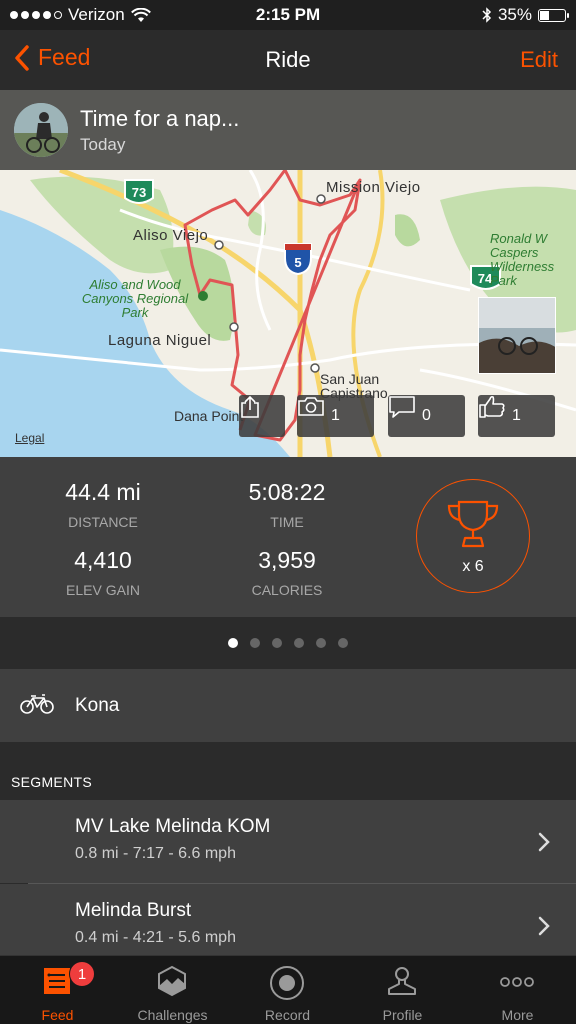 The image size is (576, 1024). I want to click on notification-badge: 1, so click(82, 974).